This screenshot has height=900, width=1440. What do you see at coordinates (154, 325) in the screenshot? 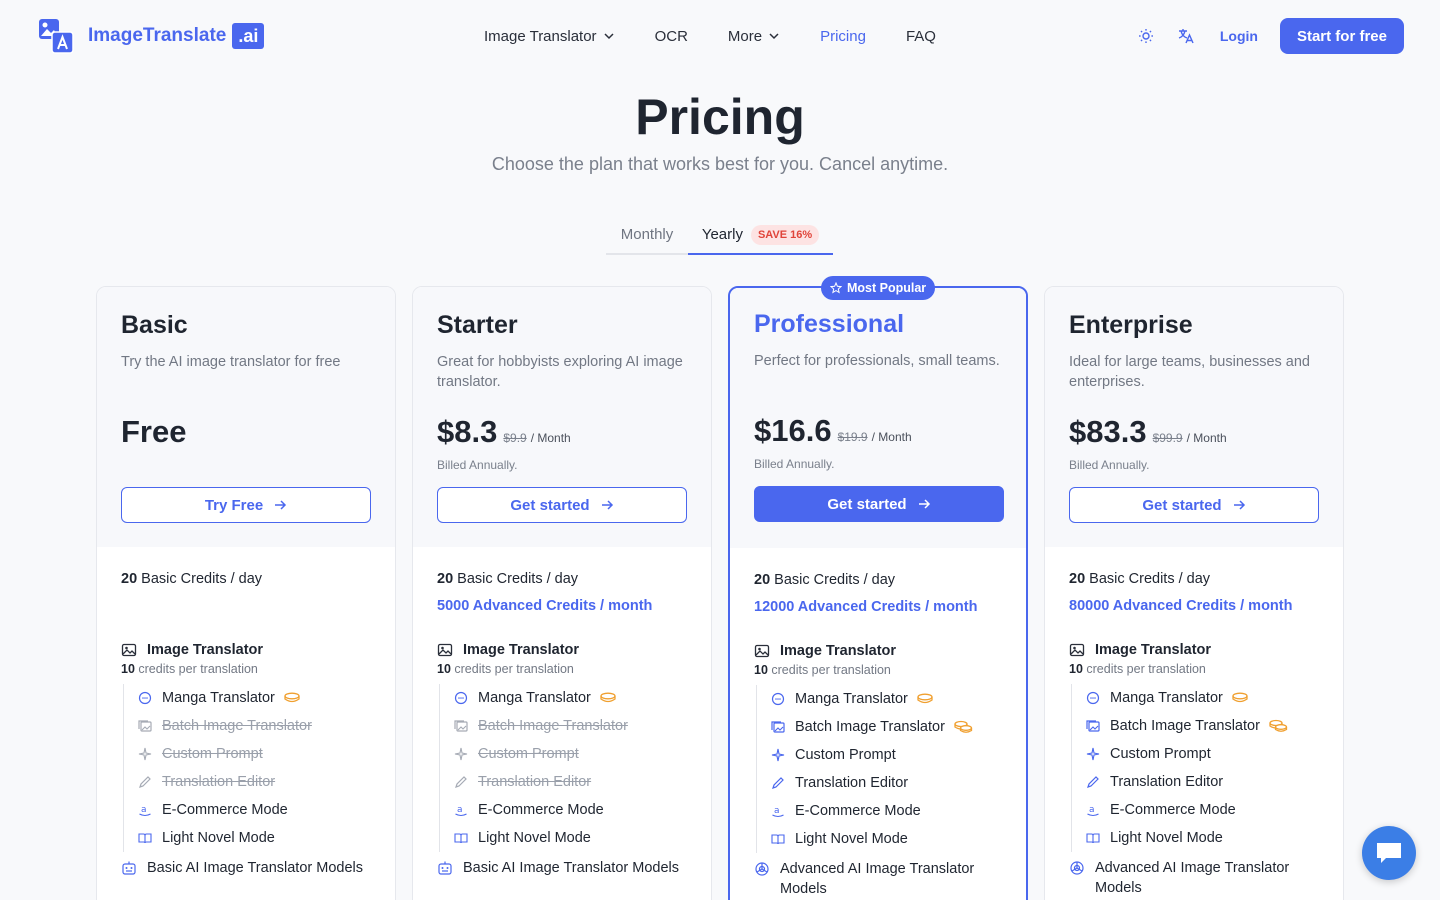
I see `plan-name: Basic` at bounding box center [154, 325].